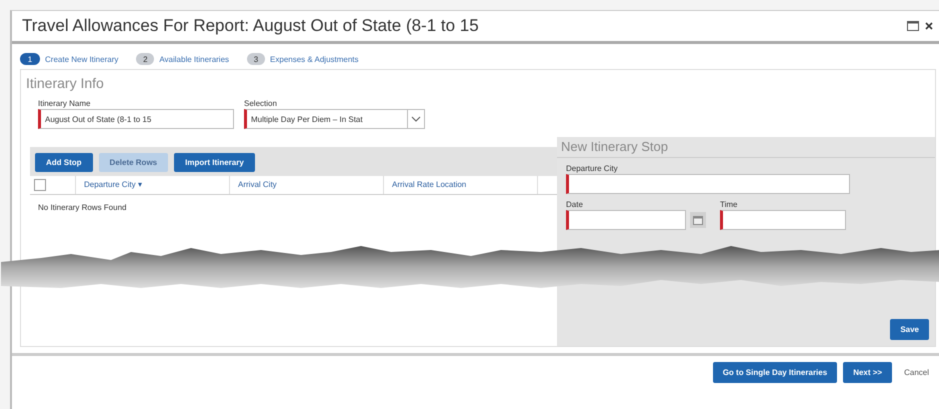 The image size is (939, 409). I want to click on empty-message: No Itinerary Rows Found, so click(82, 207).